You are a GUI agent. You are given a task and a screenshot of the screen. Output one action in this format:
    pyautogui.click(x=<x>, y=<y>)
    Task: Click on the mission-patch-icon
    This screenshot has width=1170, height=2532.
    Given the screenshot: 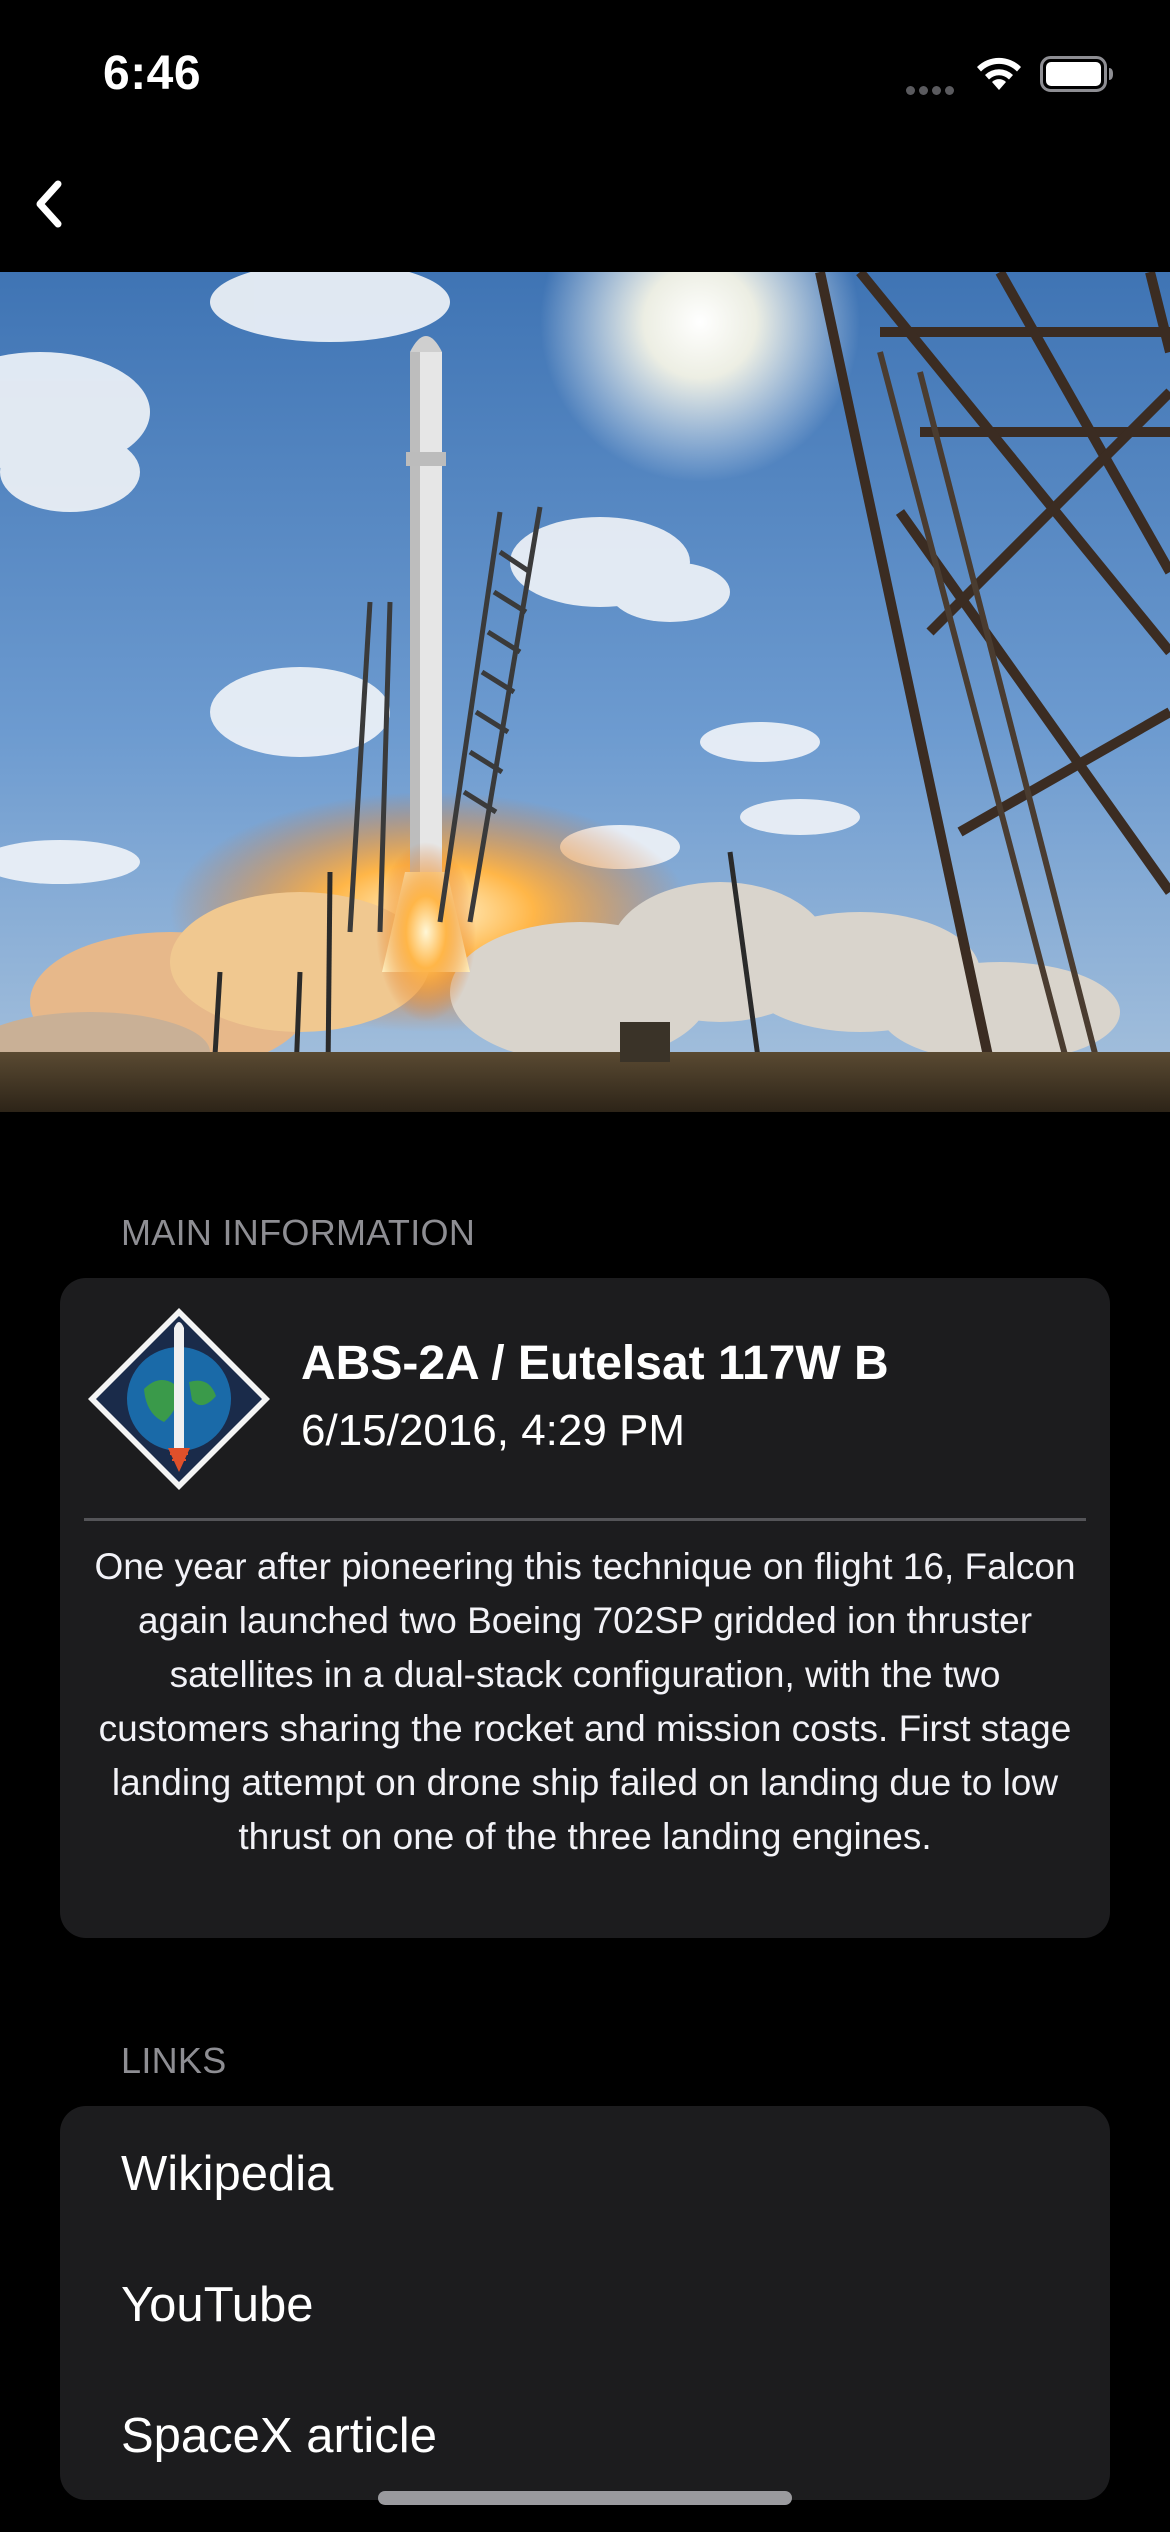 What is the action you would take?
    pyautogui.click(x=179, y=1399)
    